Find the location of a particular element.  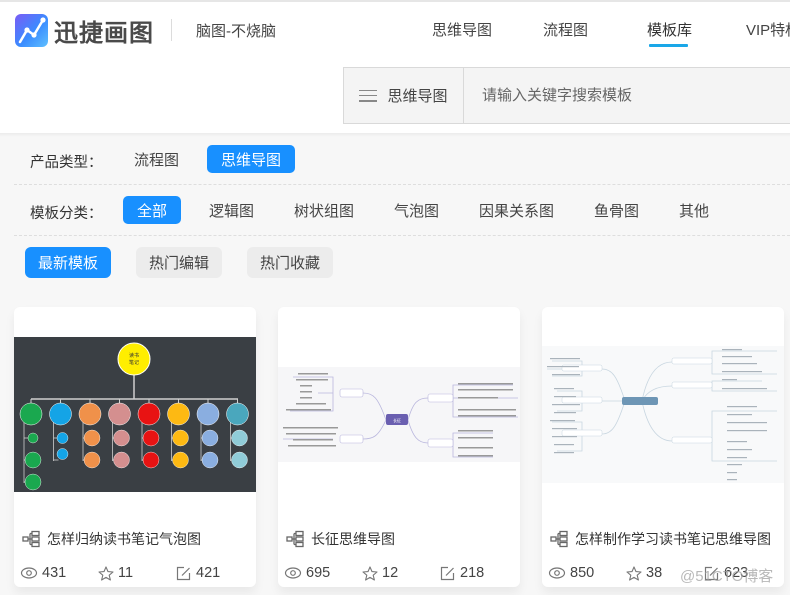

thumb-center-label: 读书 is located at coordinates (134, 355).